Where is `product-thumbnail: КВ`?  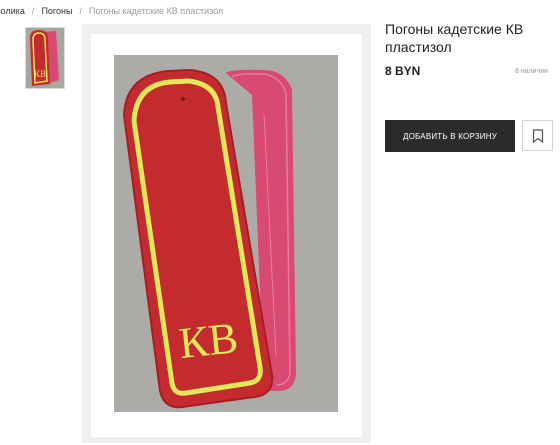
product-thumbnail: КВ is located at coordinates (45, 58).